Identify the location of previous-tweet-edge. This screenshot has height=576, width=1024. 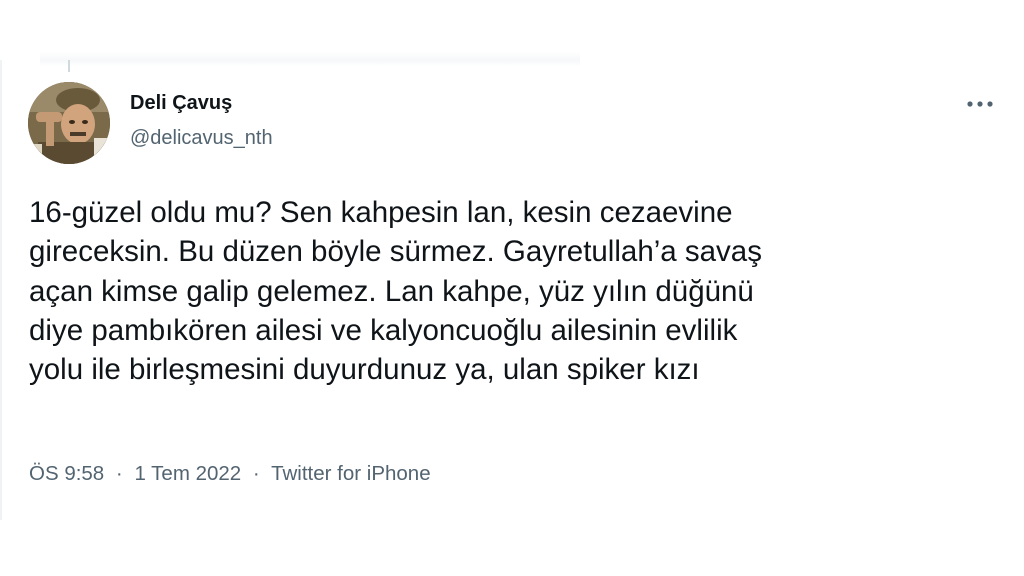
(310, 59).